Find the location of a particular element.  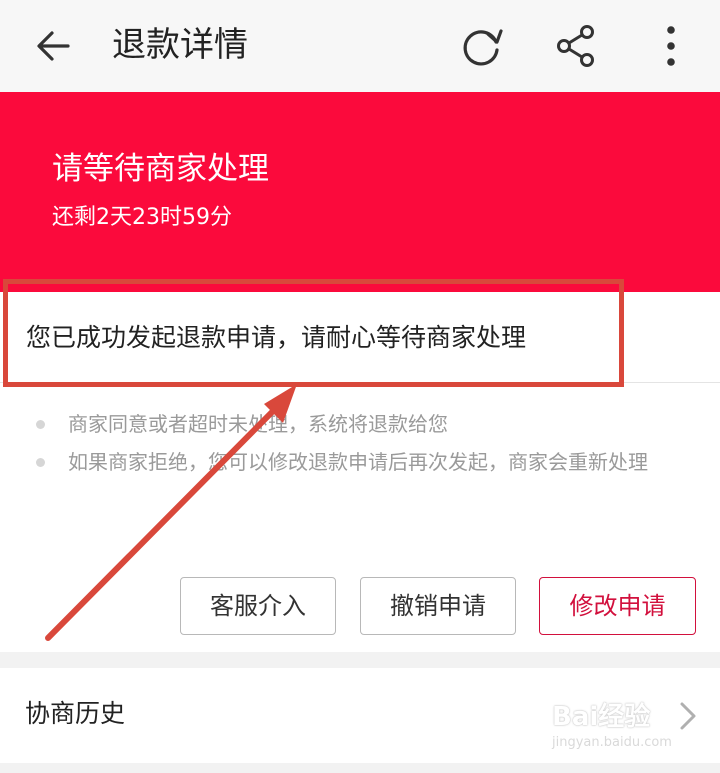

tip-item: 商家同意或者超时未处理，系统将退款给您 is located at coordinates (365, 424).